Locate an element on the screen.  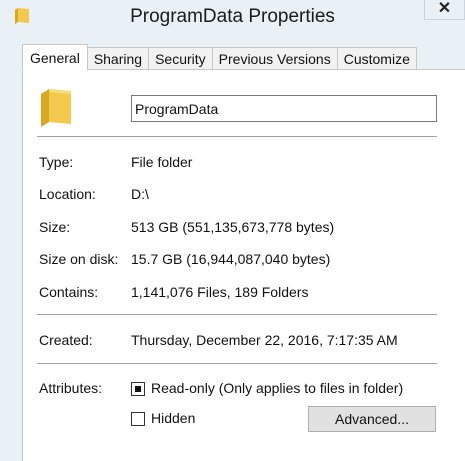
contains-value: 1,141,076 Files, 189 Folders is located at coordinates (220, 292).